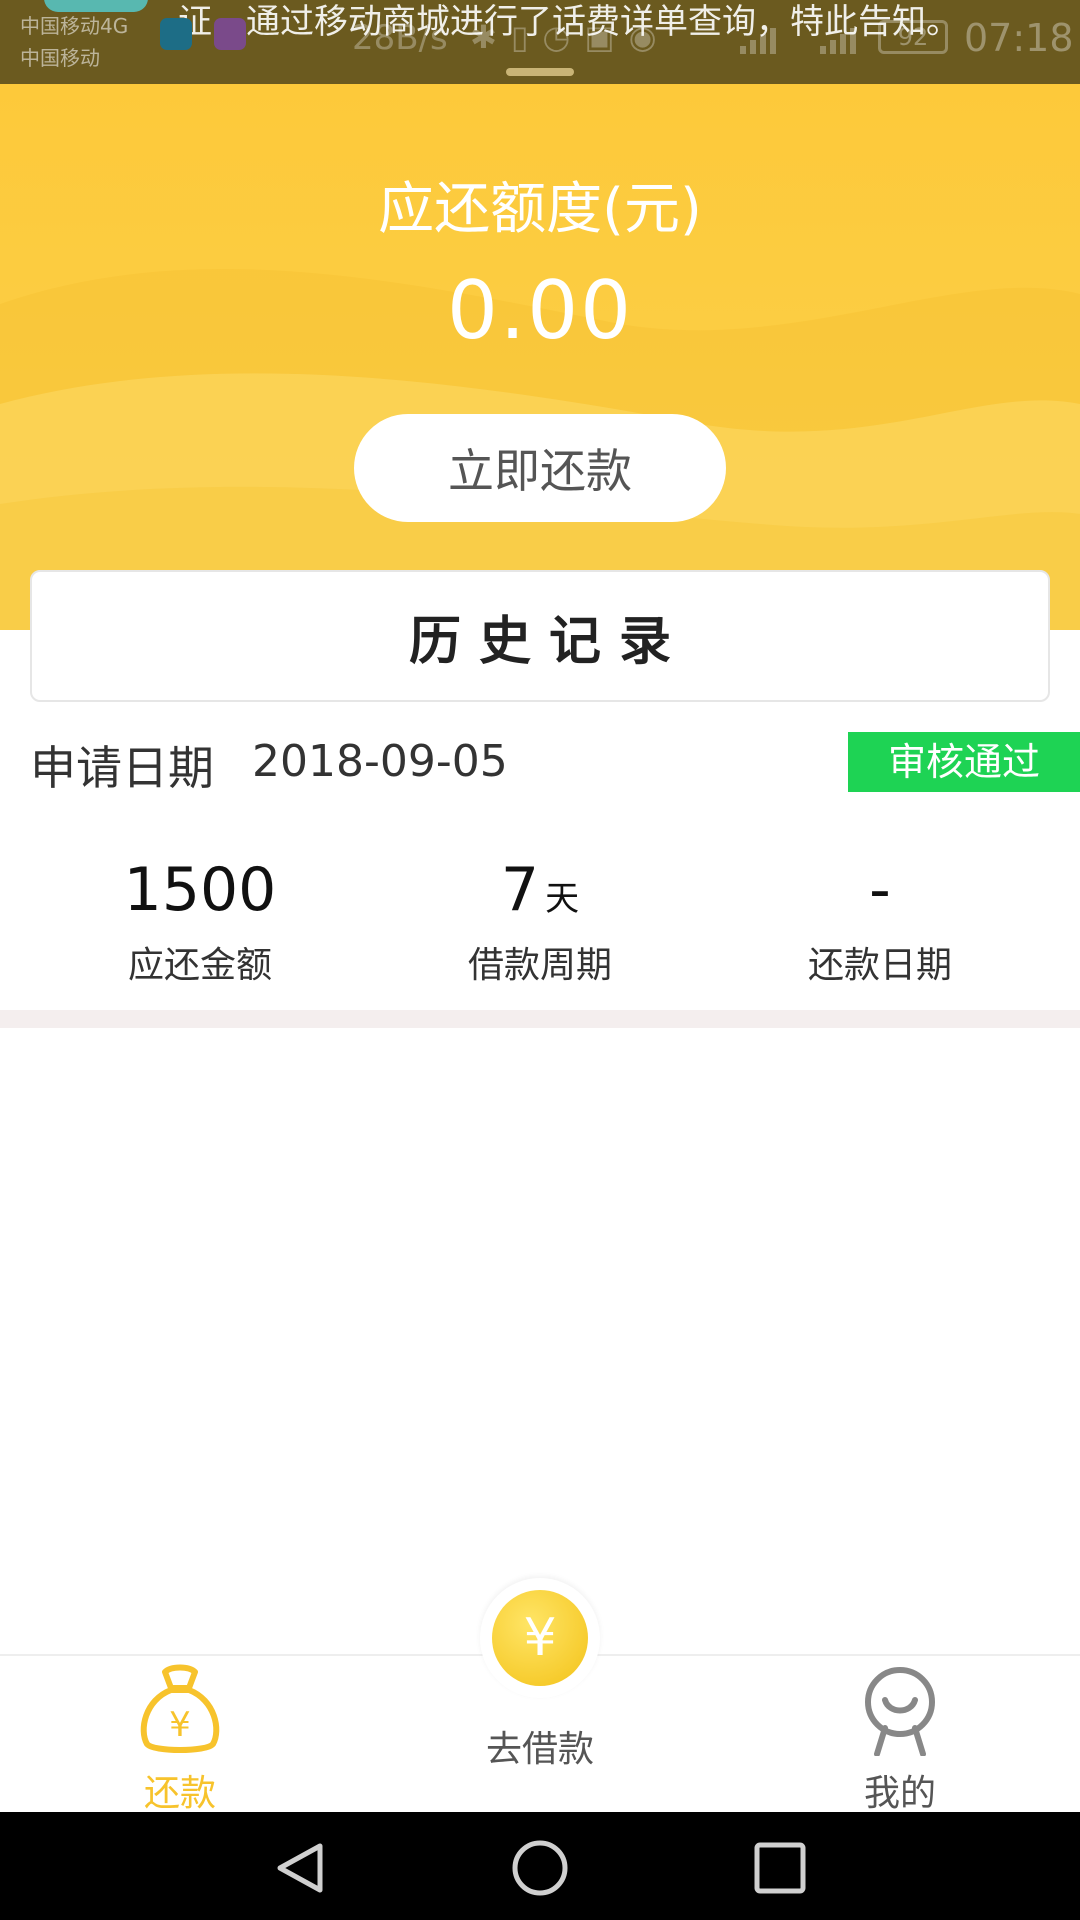  I want to click on nav-mine: 我的, so click(900, 1740).